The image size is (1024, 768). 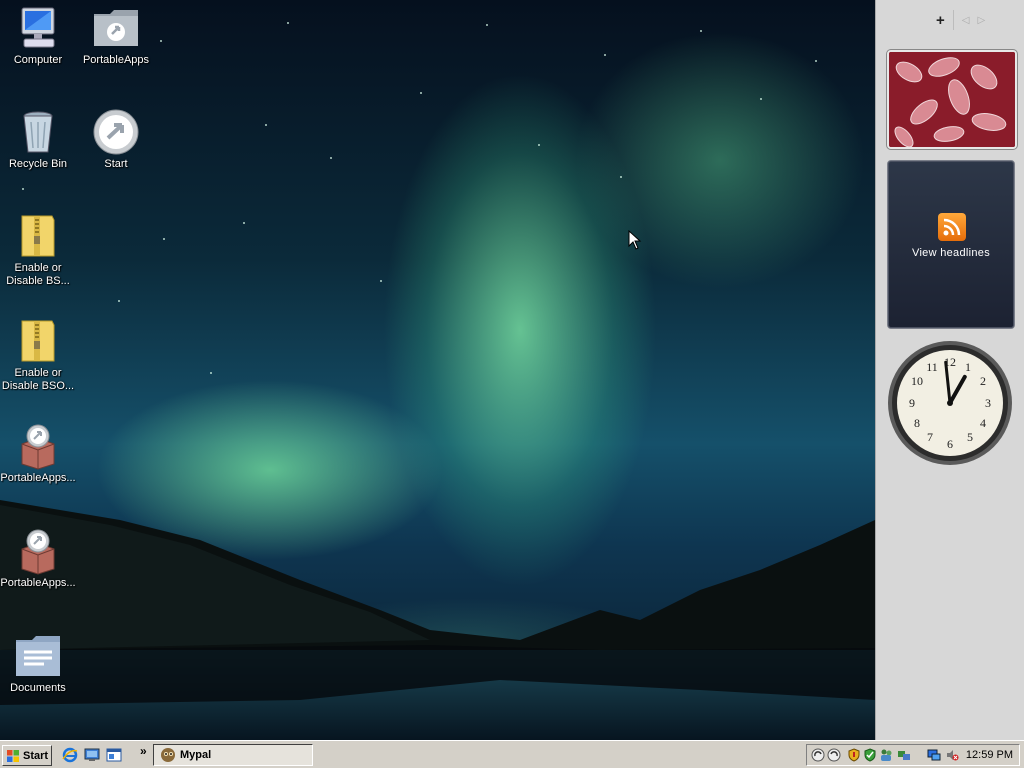 I want to click on svg-text: 1, so click(x=968, y=367).